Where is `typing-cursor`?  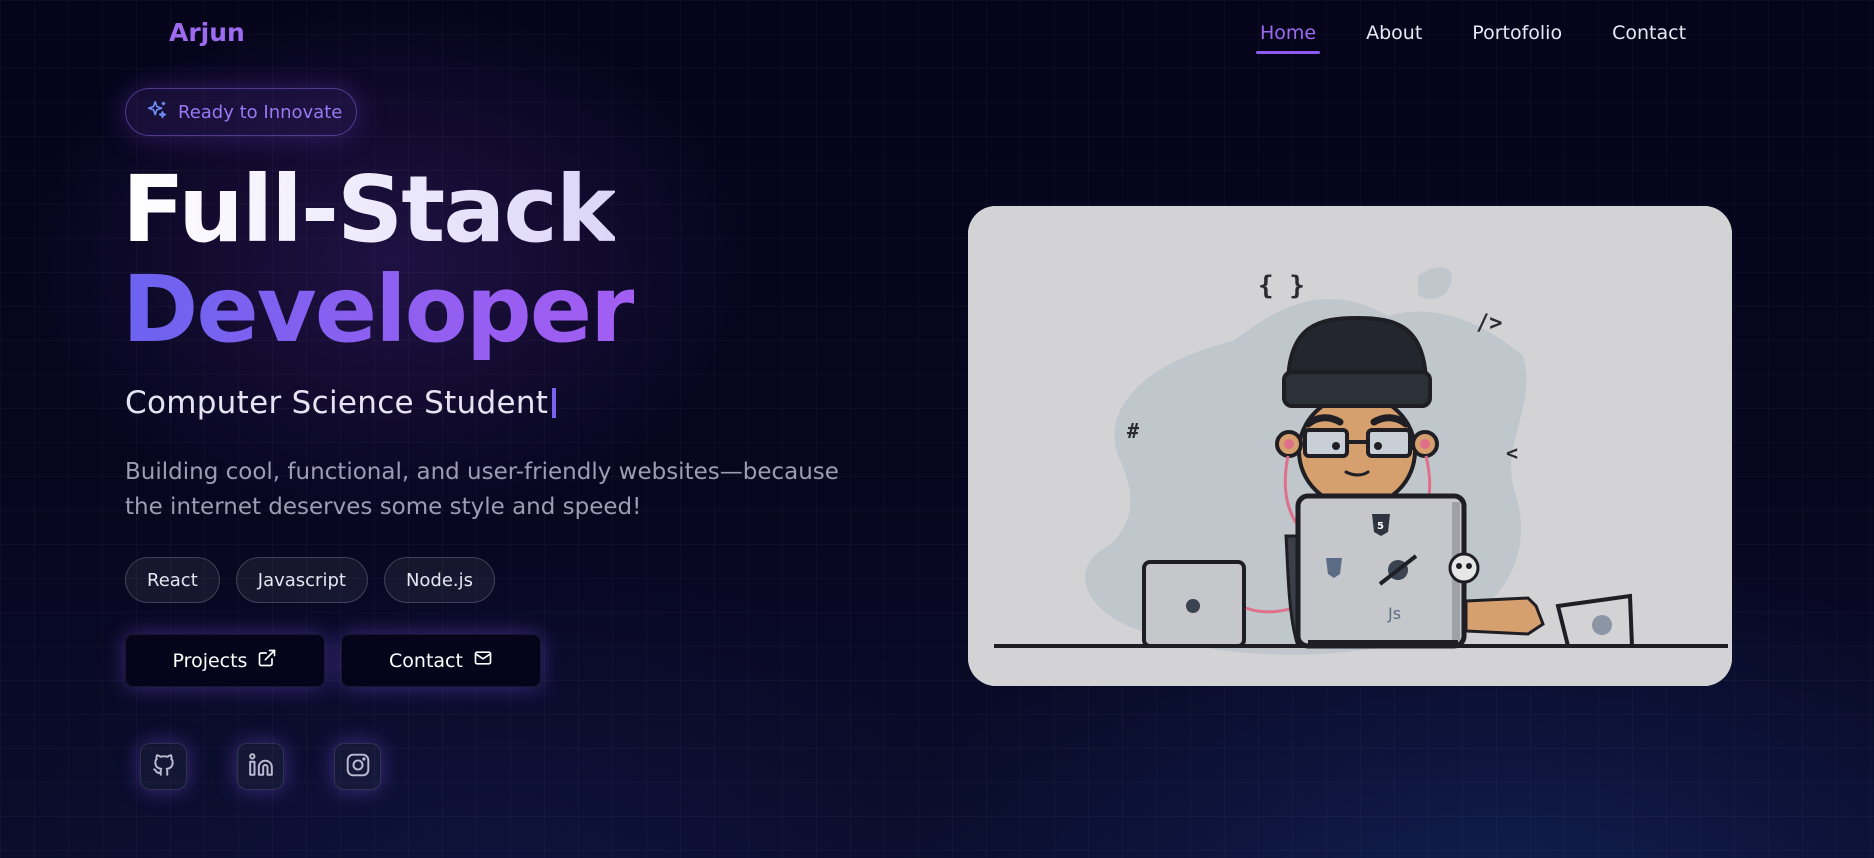
typing-cursor is located at coordinates (554, 403).